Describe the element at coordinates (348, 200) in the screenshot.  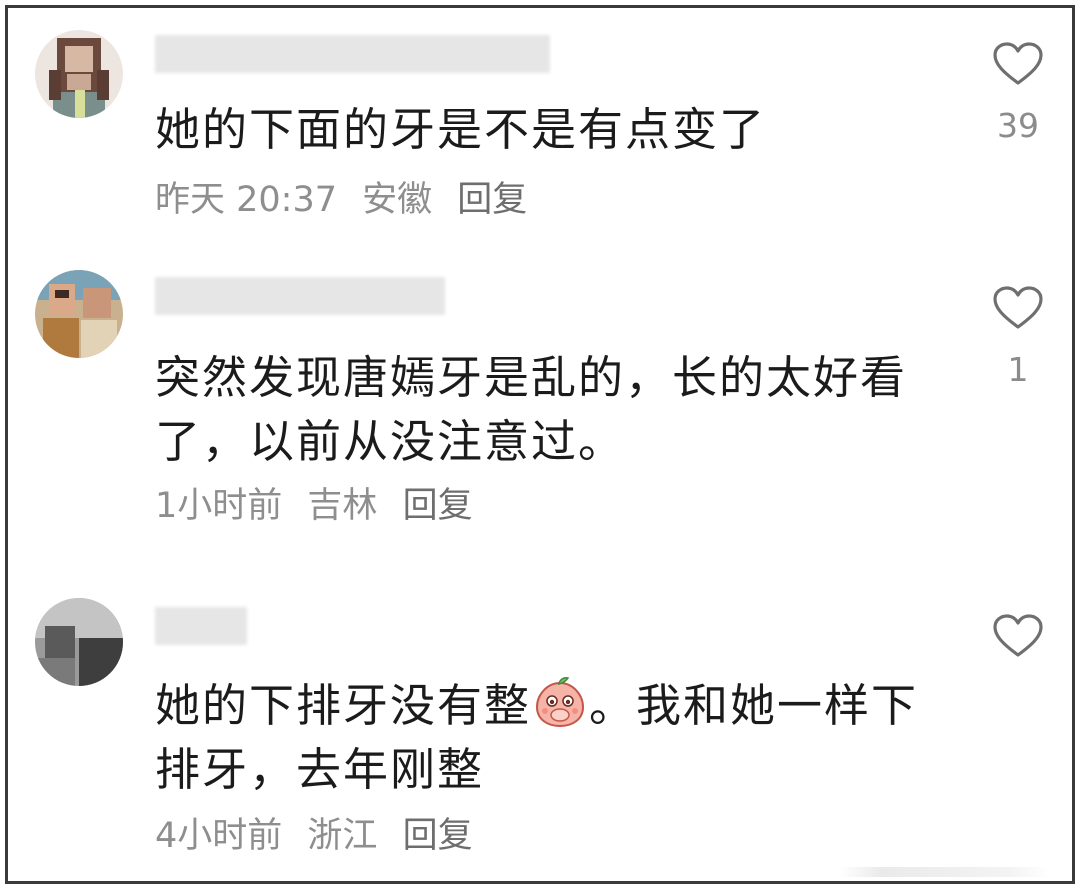
I see `comment-meta: 昨天 20:37 安徽 回复` at that location.